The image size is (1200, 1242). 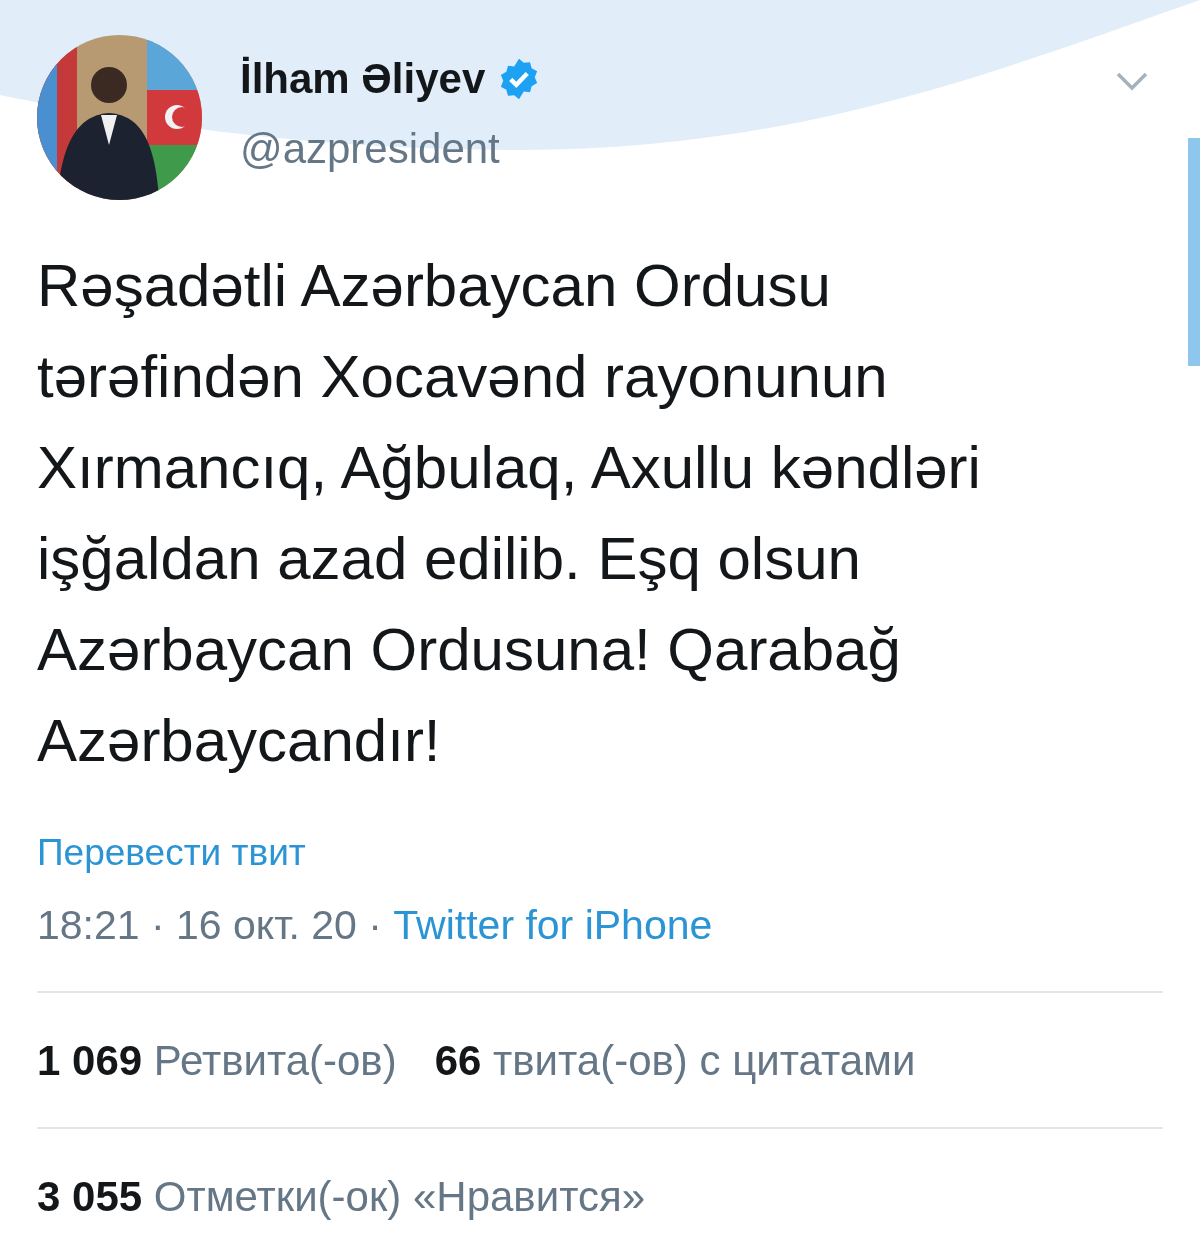 What do you see at coordinates (217, 1062) in the screenshot?
I see `retweet-count: 1 069 Ретвита(-ов)` at bounding box center [217, 1062].